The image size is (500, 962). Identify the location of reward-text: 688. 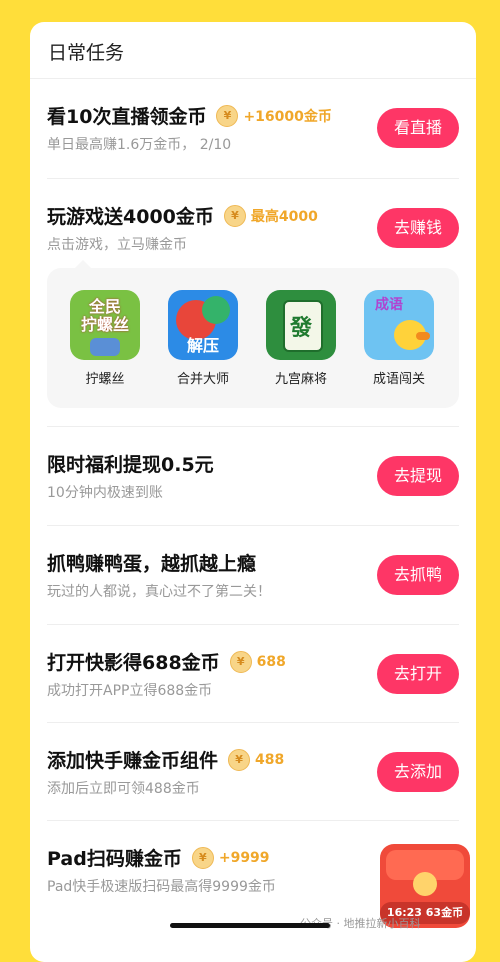
(271, 661).